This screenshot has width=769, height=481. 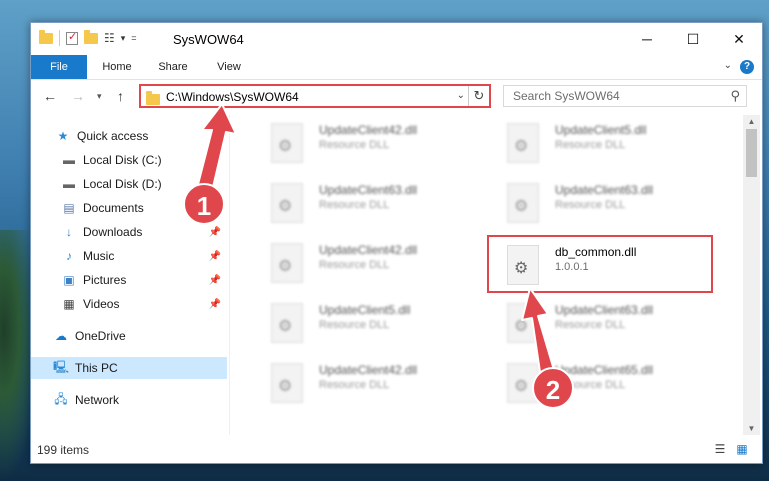 What do you see at coordinates (122, 160) in the screenshot?
I see `sidebar-item-label: Local Disk (C:)` at bounding box center [122, 160].